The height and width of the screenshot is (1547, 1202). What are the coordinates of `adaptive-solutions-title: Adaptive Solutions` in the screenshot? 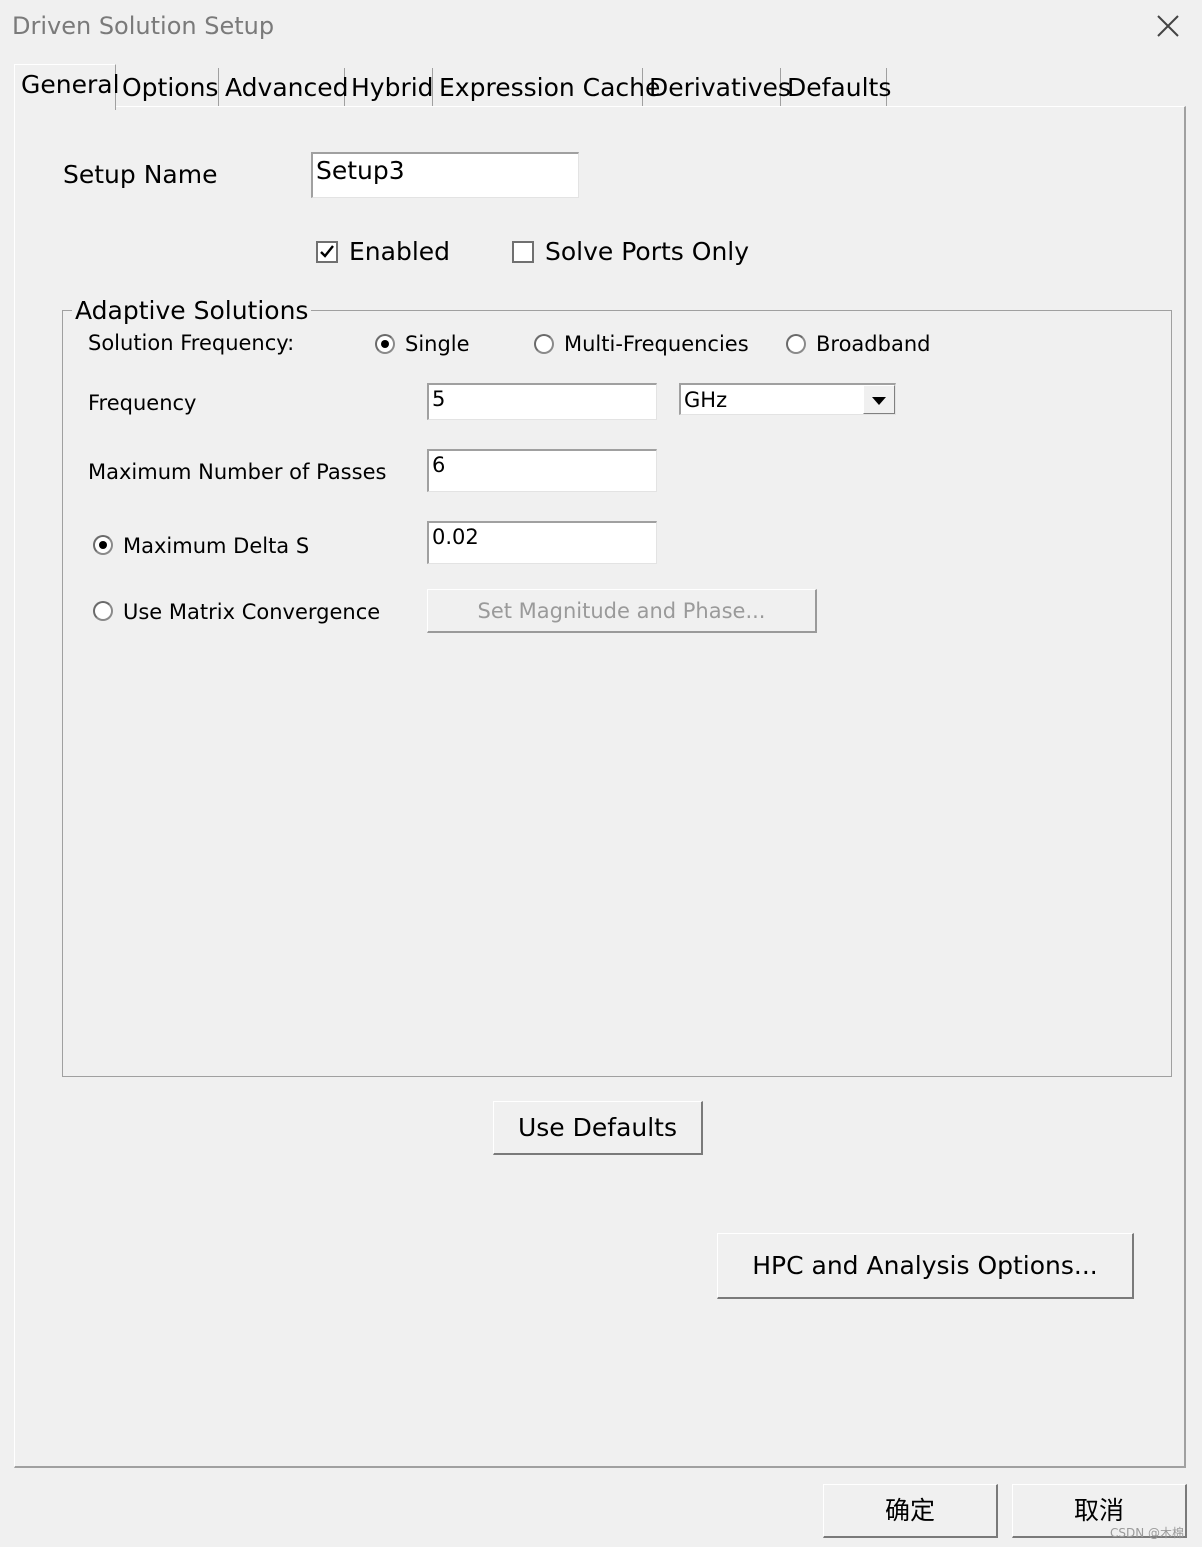 It's located at (192, 310).